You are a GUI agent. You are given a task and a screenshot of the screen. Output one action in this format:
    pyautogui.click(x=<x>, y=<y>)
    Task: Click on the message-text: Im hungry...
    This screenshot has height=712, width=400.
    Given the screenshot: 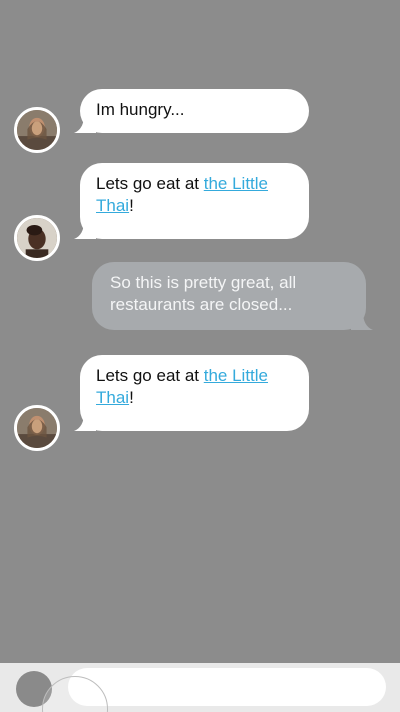 What is the action you would take?
    pyautogui.click(x=140, y=109)
    